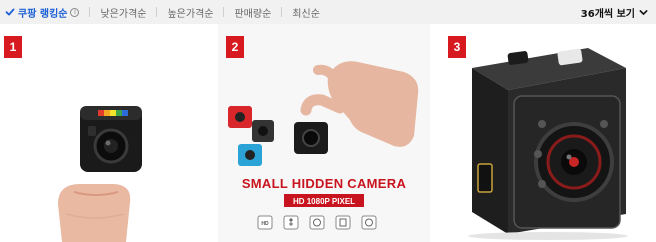  Describe the element at coordinates (13, 47) in the screenshot. I see `rank-badge: 1` at that location.